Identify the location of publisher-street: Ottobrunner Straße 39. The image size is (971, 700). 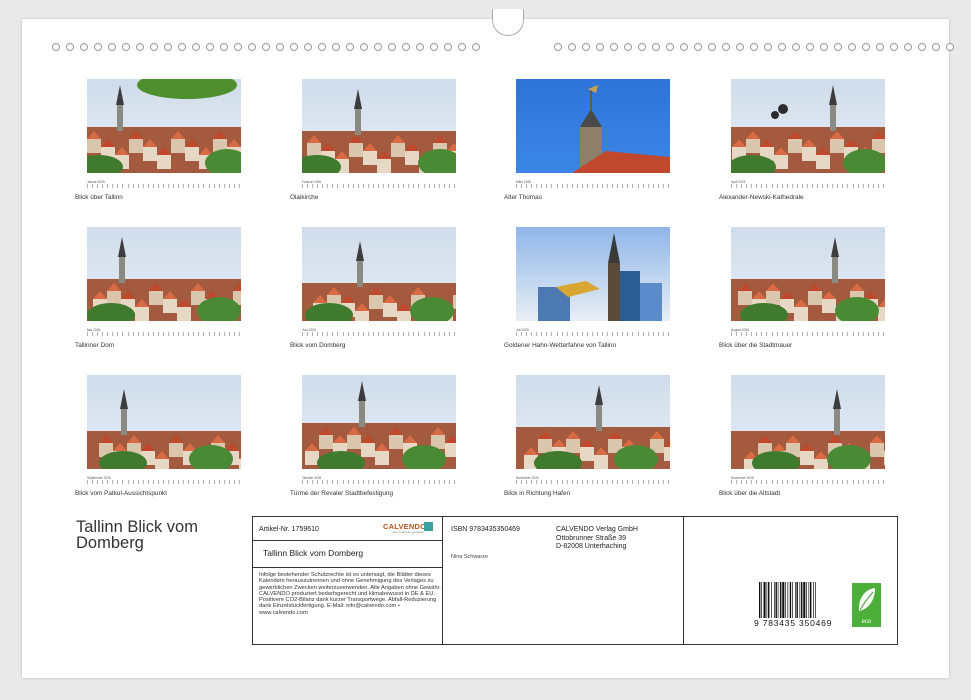
(591, 538).